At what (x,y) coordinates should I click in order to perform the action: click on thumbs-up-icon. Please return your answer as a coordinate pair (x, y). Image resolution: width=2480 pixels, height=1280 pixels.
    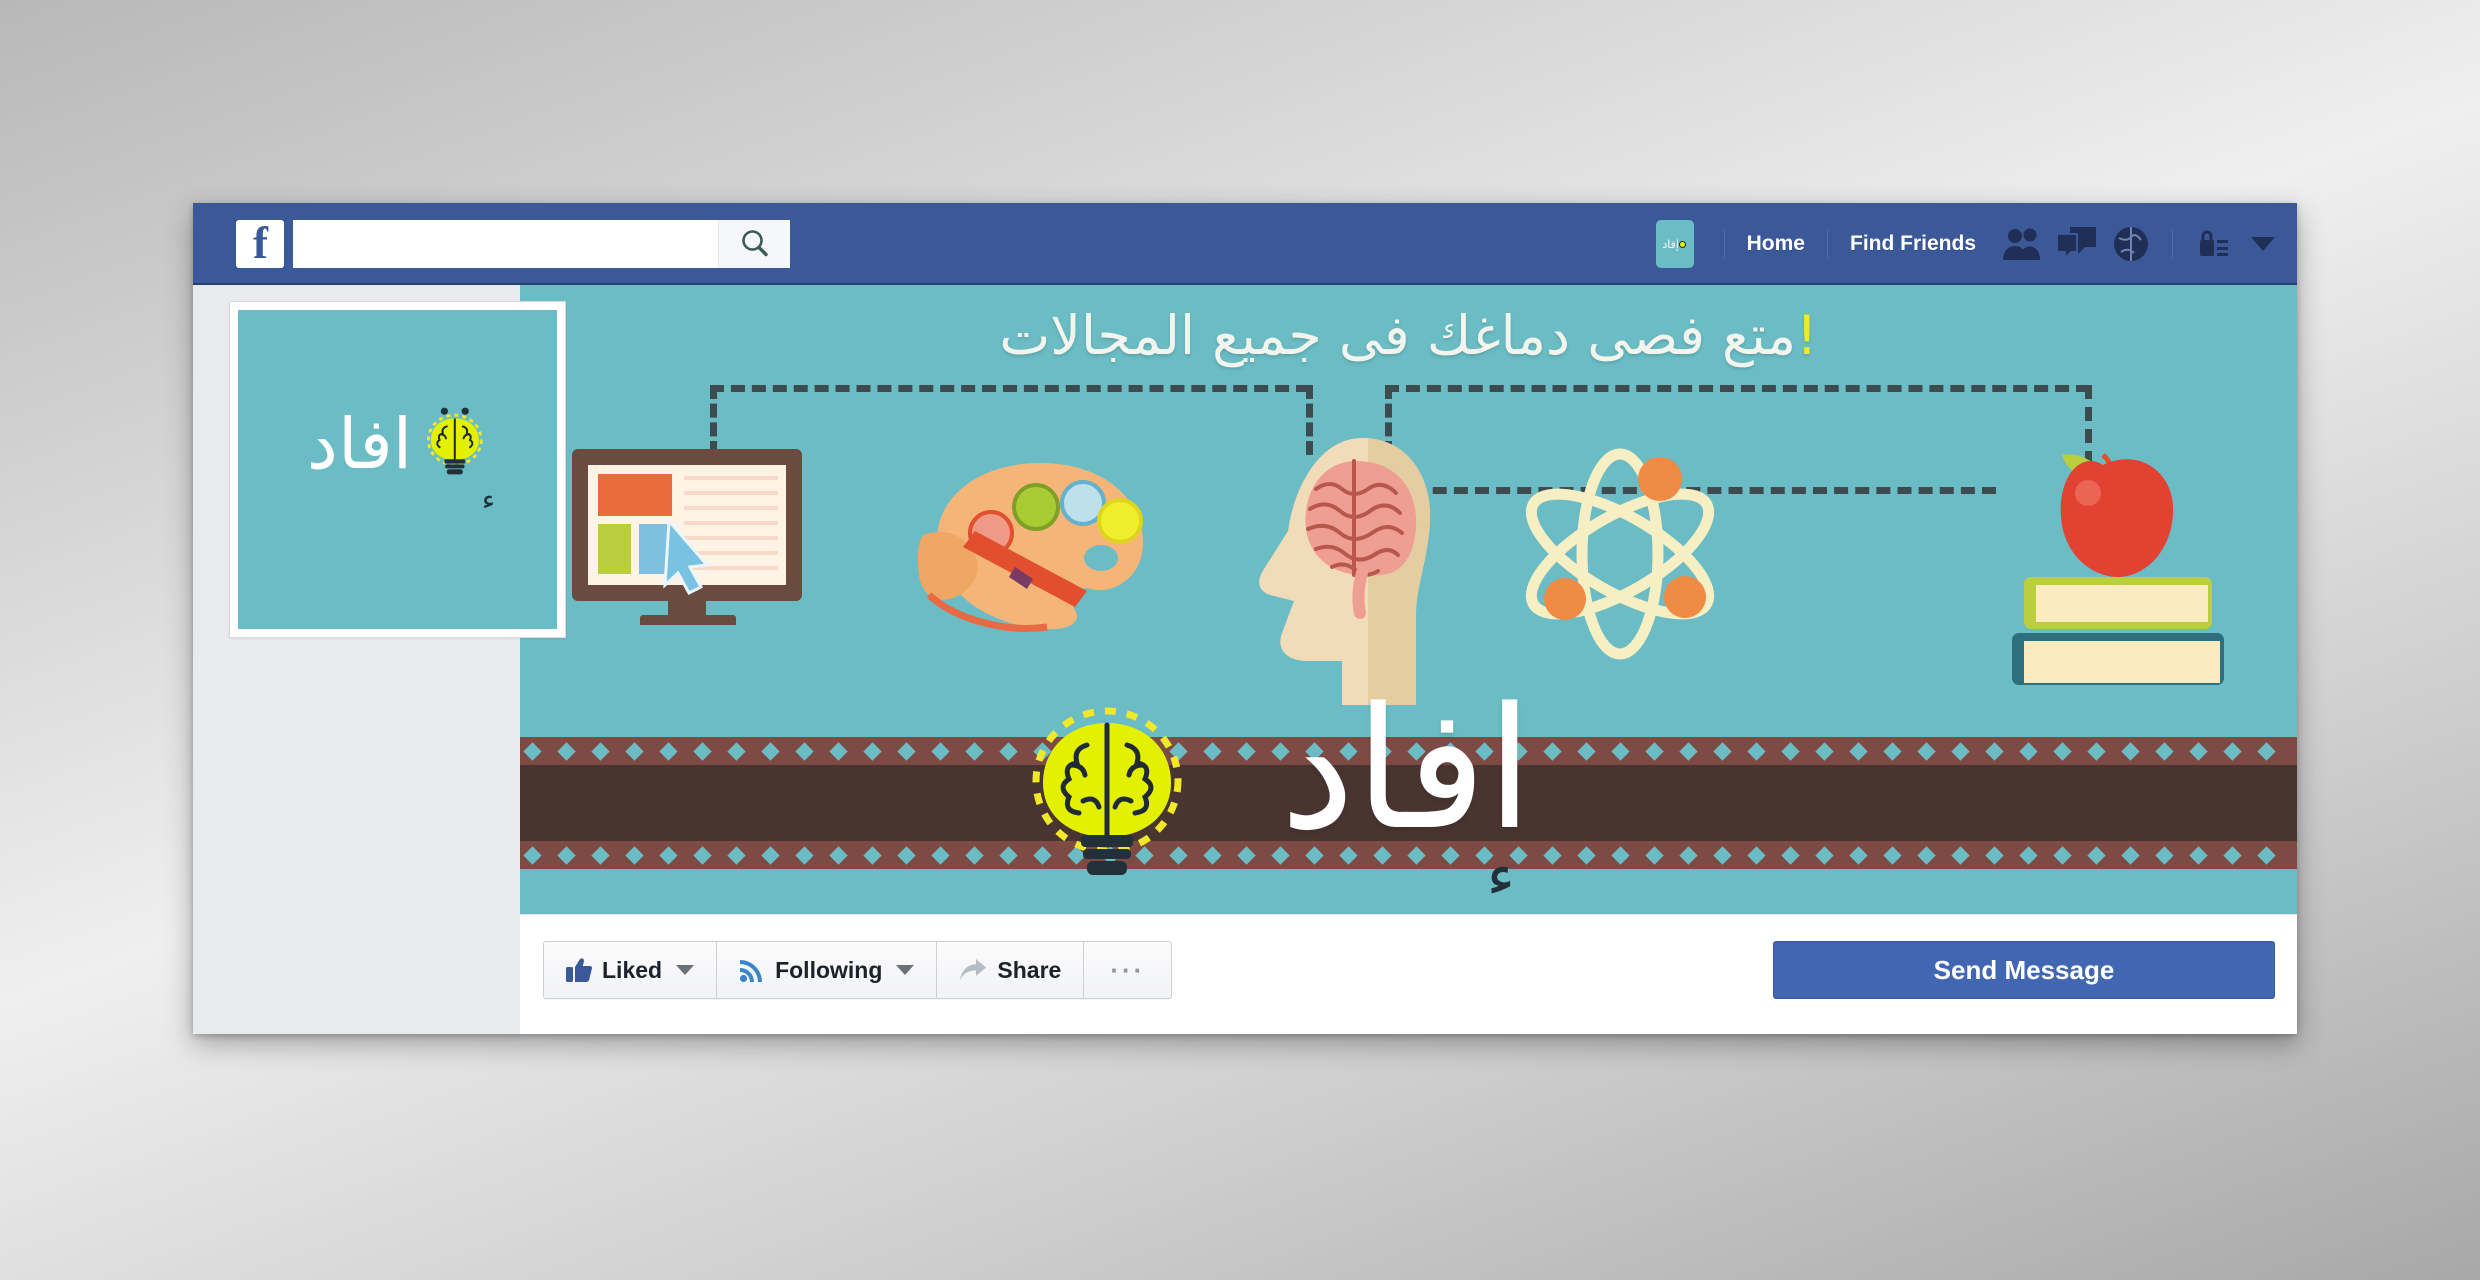
    Looking at the image, I should click on (579, 970).